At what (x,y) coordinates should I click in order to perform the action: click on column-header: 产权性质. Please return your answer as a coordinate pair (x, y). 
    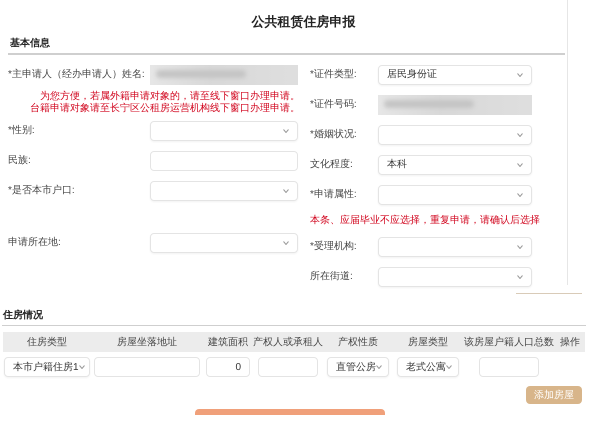
    Looking at the image, I should click on (358, 343).